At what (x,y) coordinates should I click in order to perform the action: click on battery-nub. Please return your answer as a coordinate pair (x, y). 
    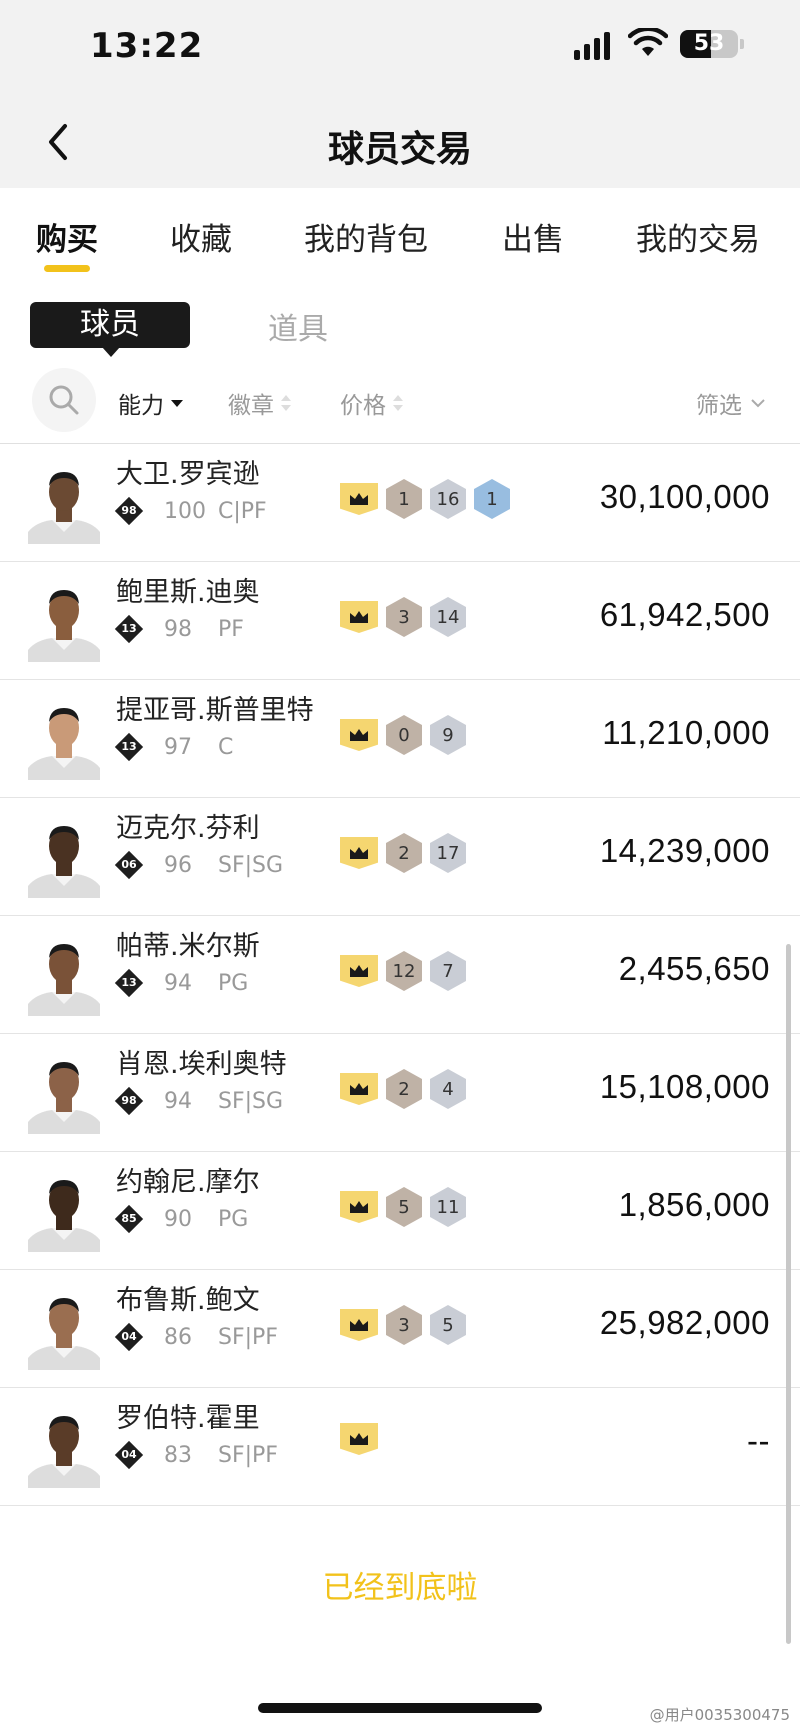
    Looking at the image, I should click on (742, 44).